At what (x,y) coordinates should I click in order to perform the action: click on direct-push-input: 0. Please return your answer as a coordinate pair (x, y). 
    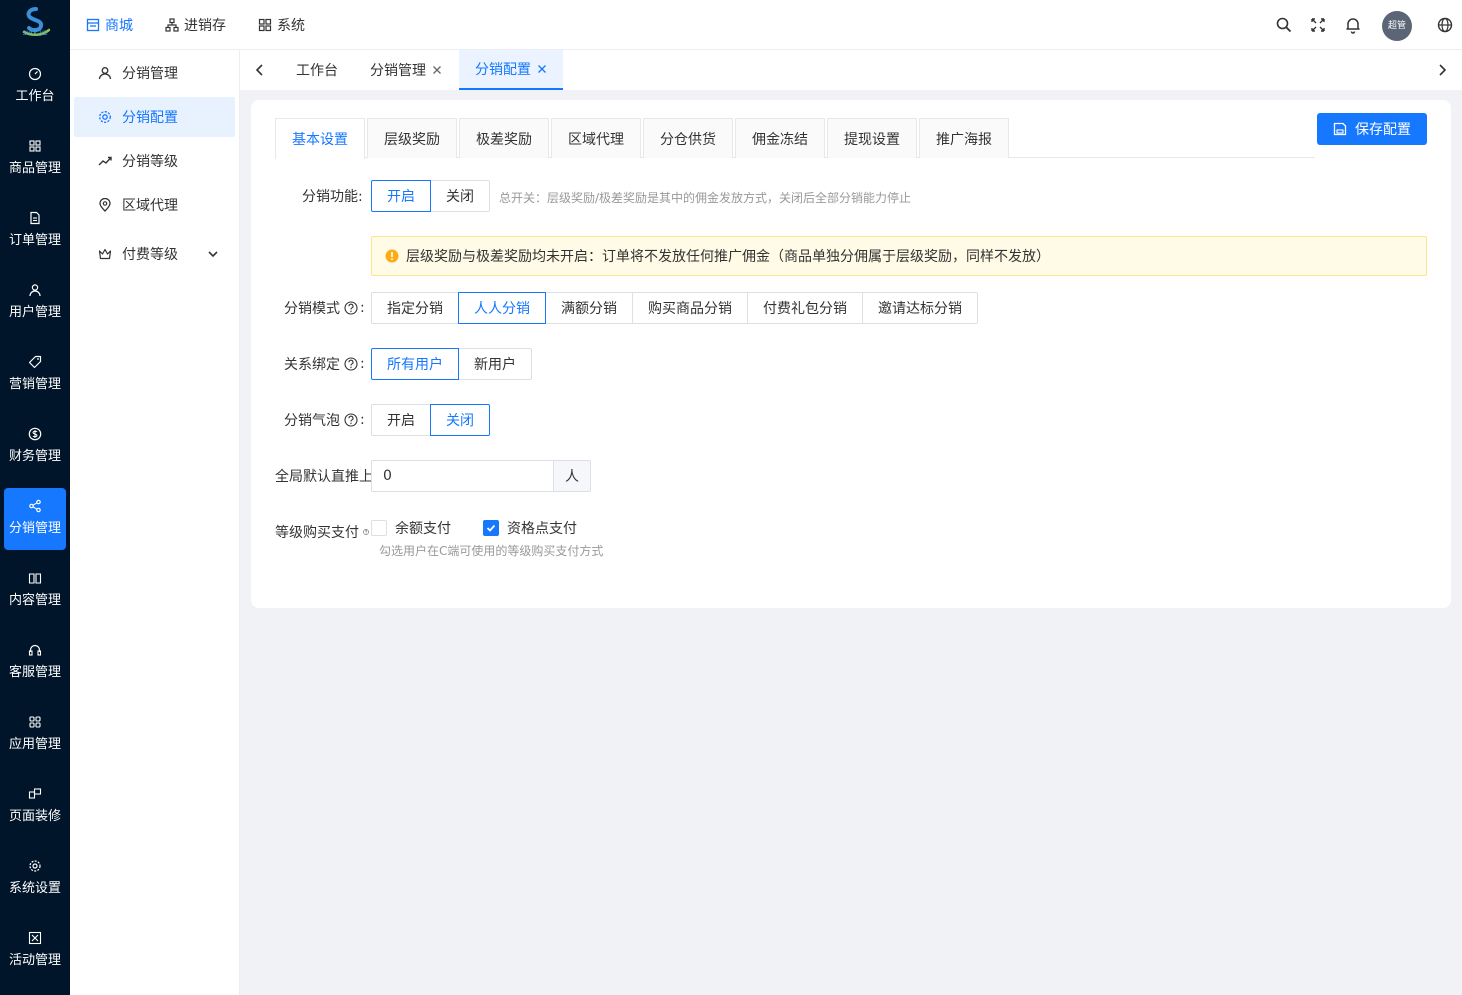
    Looking at the image, I should click on (462, 476).